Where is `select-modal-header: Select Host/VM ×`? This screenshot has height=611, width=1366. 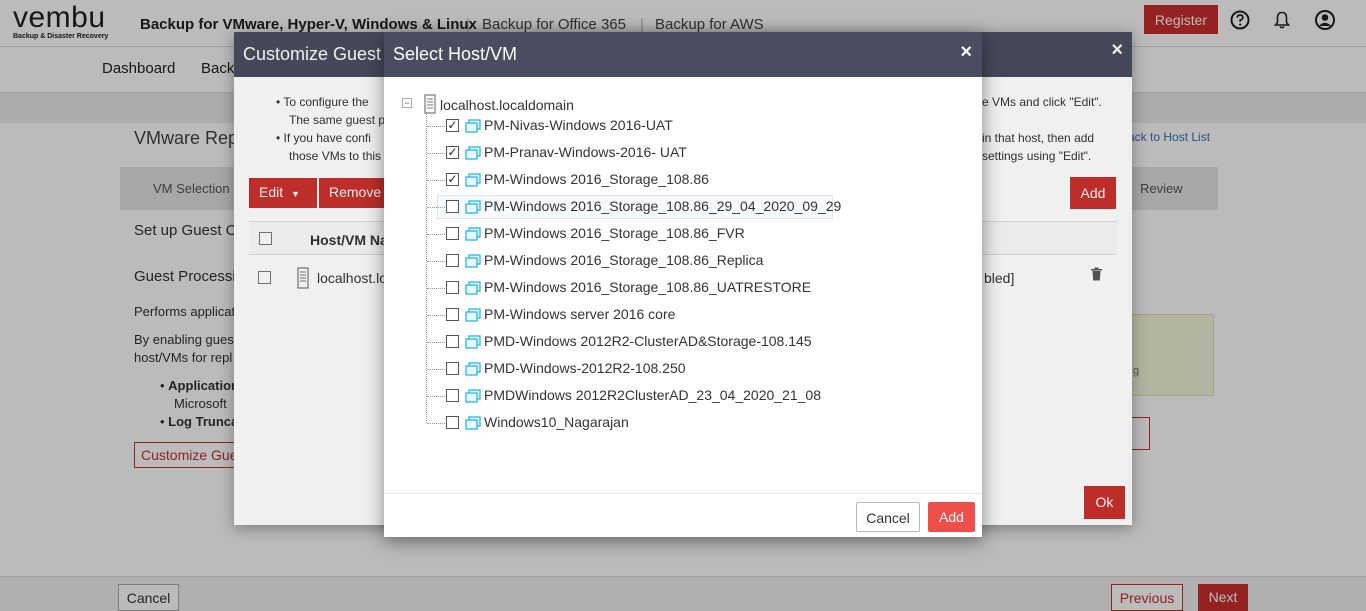
select-modal-header: Select Host/VM × is located at coordinates (683, 54).